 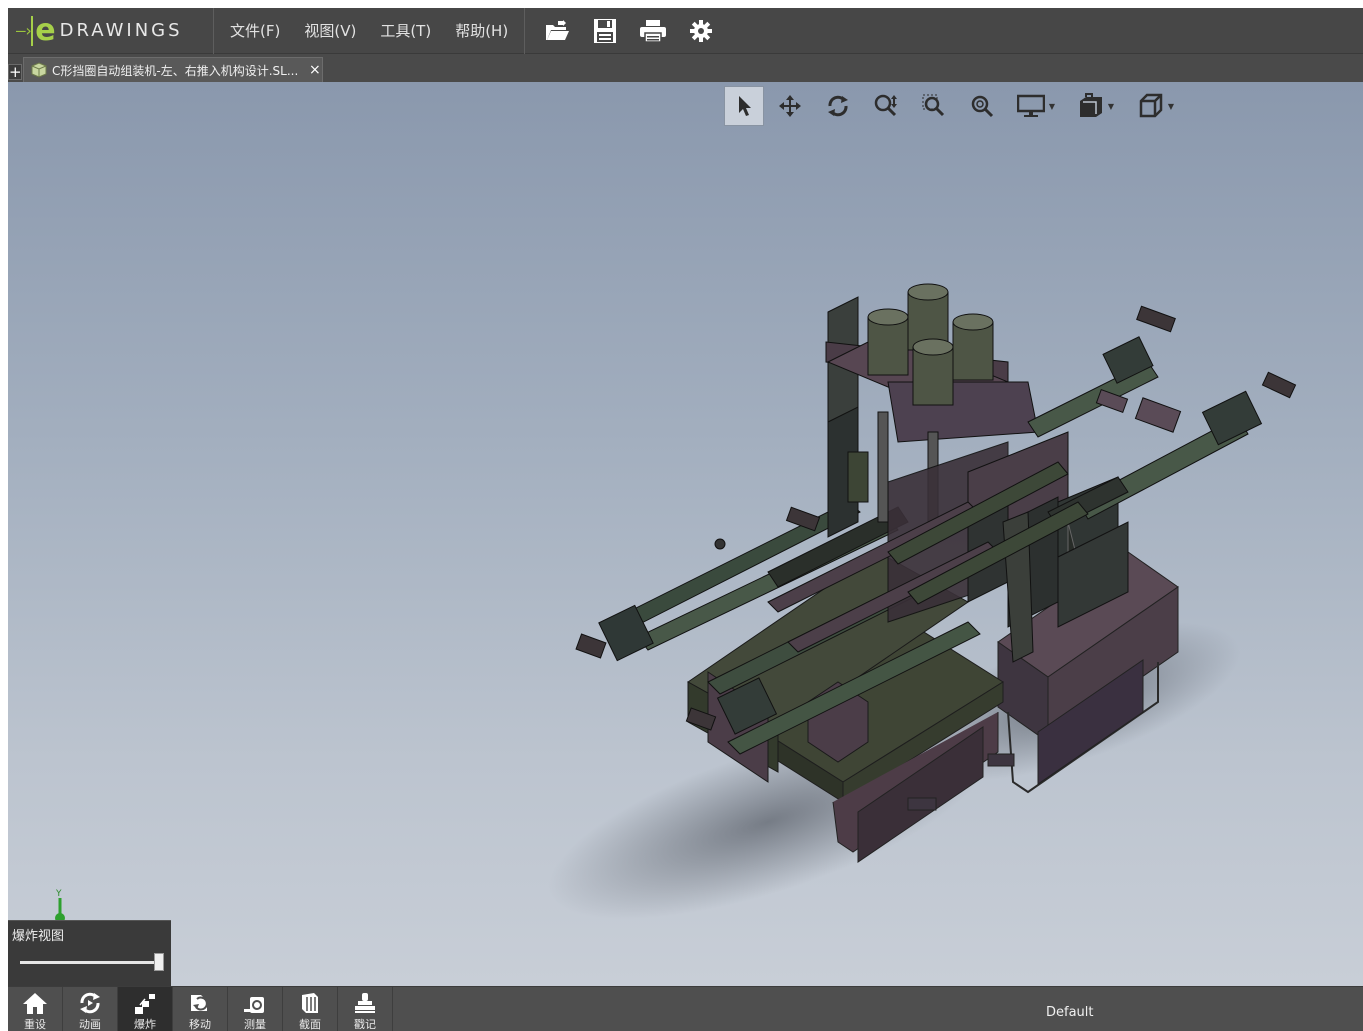 I want to click on explode-view-panel: 爆炸视图, so click(x=89, y=953).